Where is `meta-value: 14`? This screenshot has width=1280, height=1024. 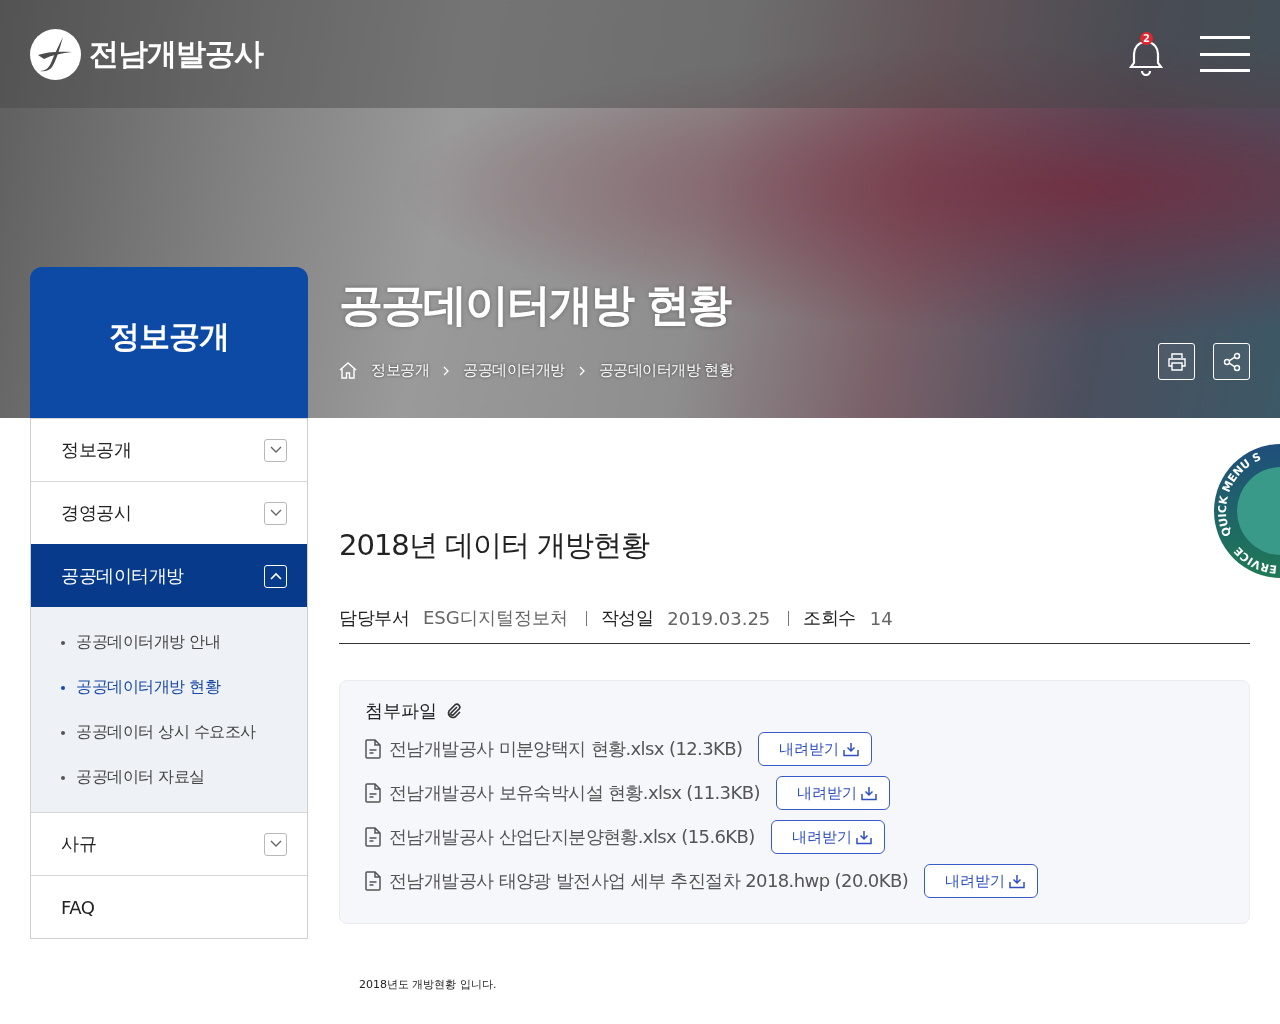
meta-value: 14 is located at coordinates (881, 618).